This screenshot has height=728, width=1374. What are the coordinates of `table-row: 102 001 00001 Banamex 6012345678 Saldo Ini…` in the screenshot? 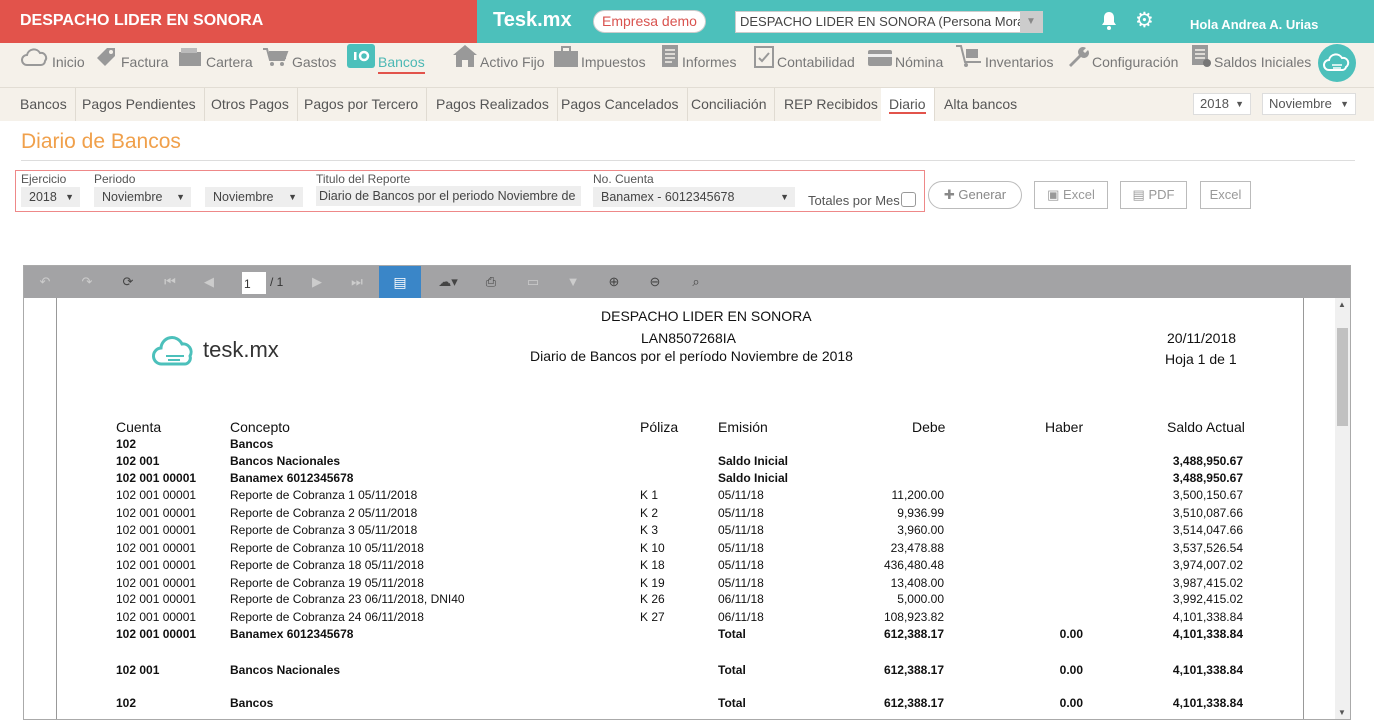 It's located at (679, 479).